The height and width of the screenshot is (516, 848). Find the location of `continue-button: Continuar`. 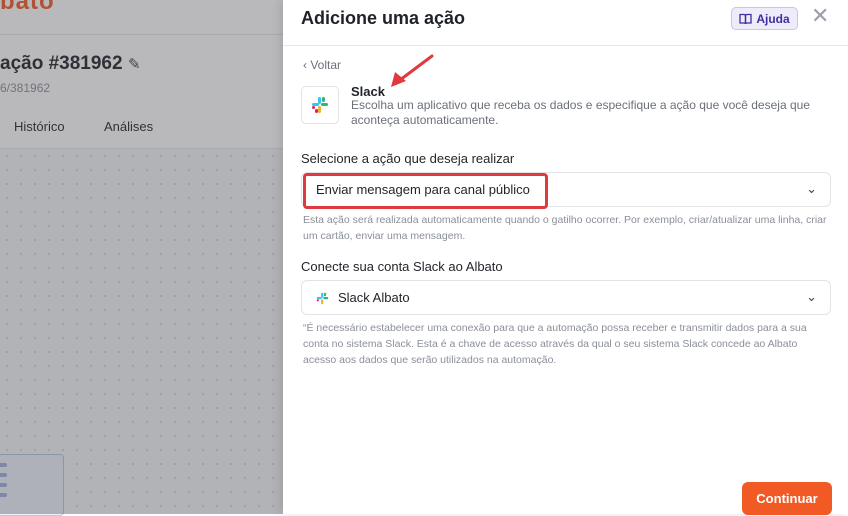

continue-button: Continuar is located at coordinates (787, 498).